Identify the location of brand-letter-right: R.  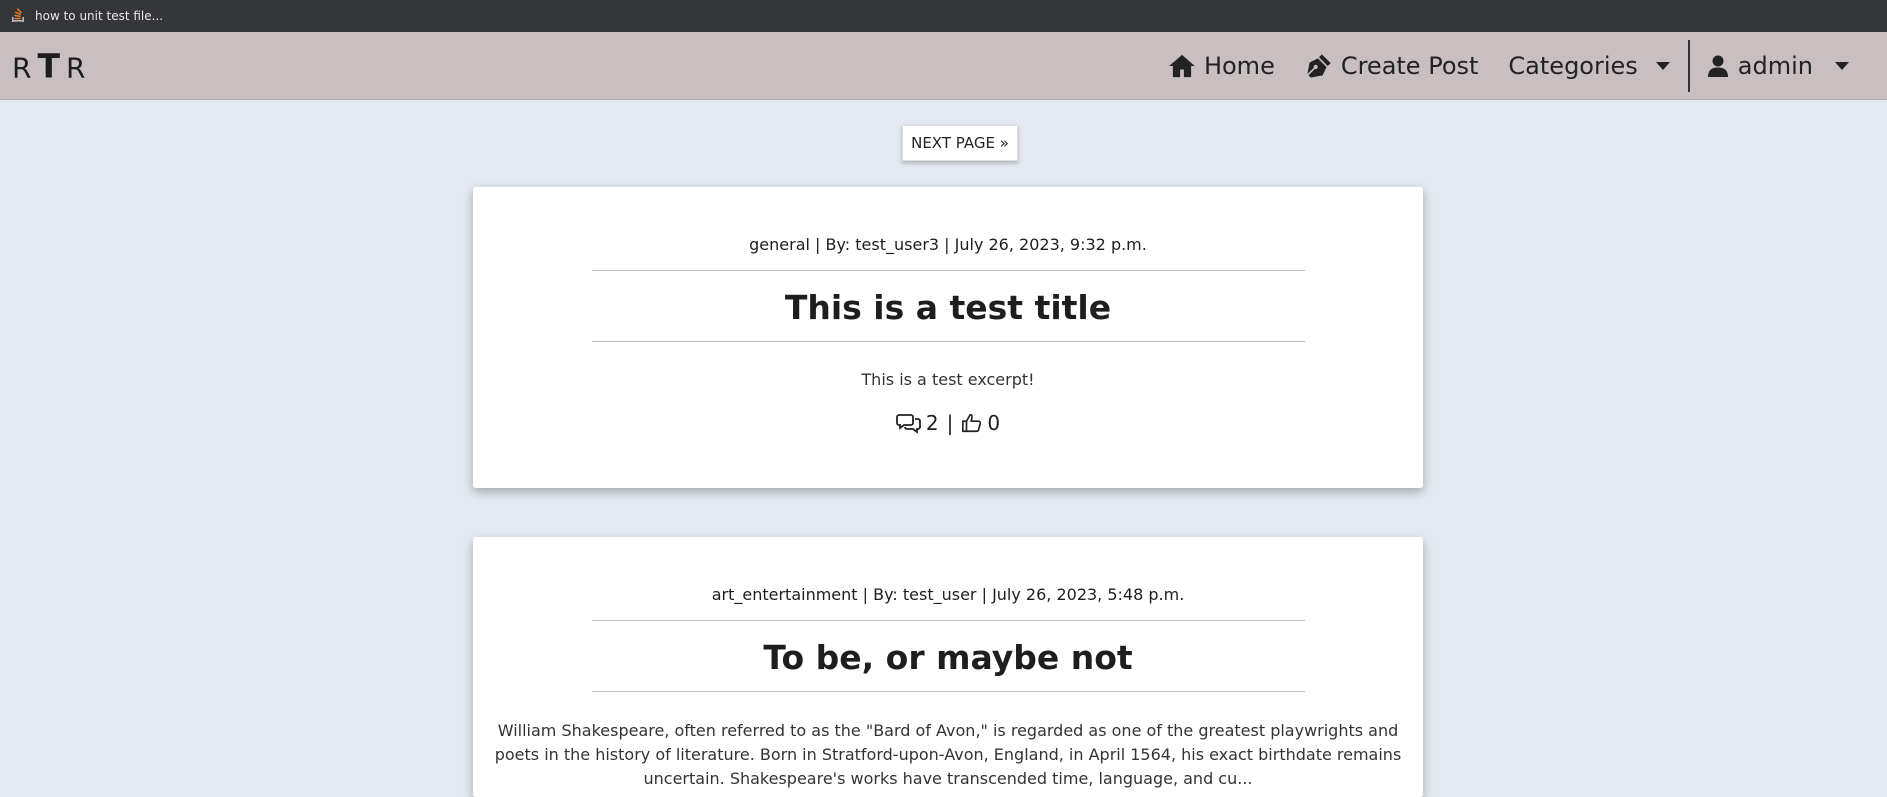
(78, 67).